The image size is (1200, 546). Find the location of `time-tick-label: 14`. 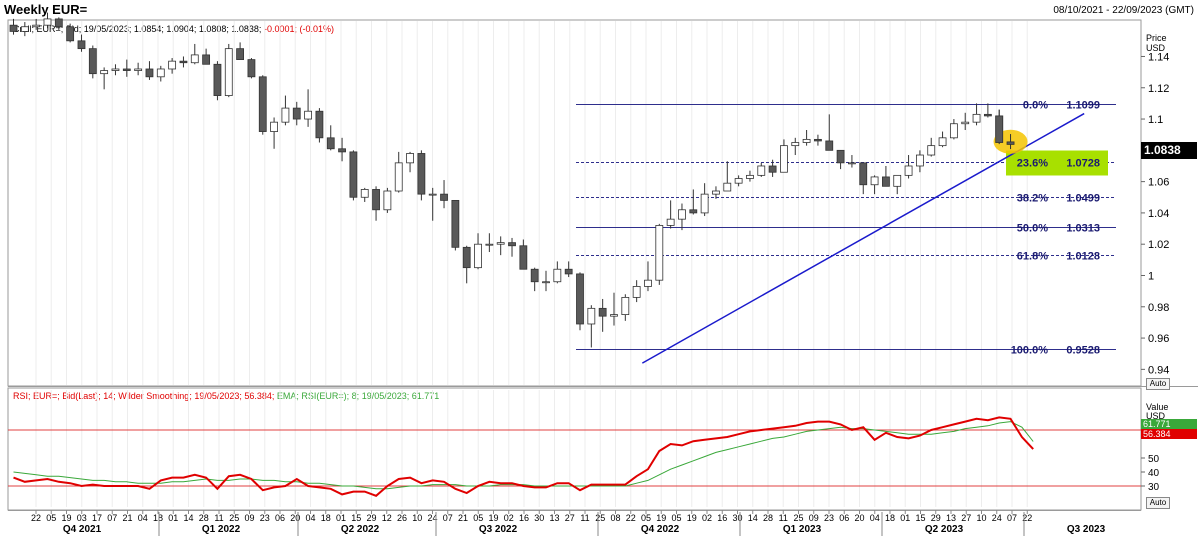

time-tick-label: 14 is located at coordinates (188, 518).